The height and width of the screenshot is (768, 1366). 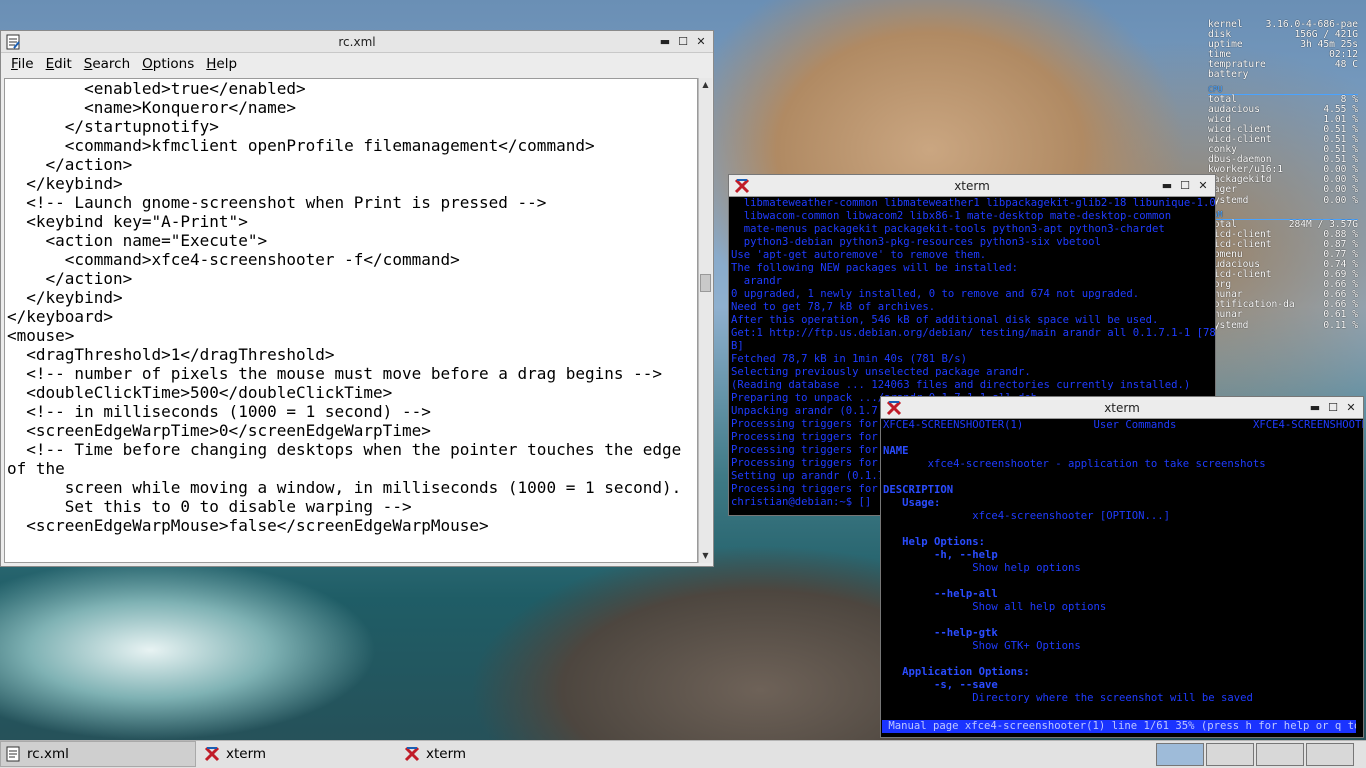 What do you see at coordinates (498, 754) in the screenshot?
I see `taskbar-item-xterm-2: xterm` at bounding box center [498, 754].